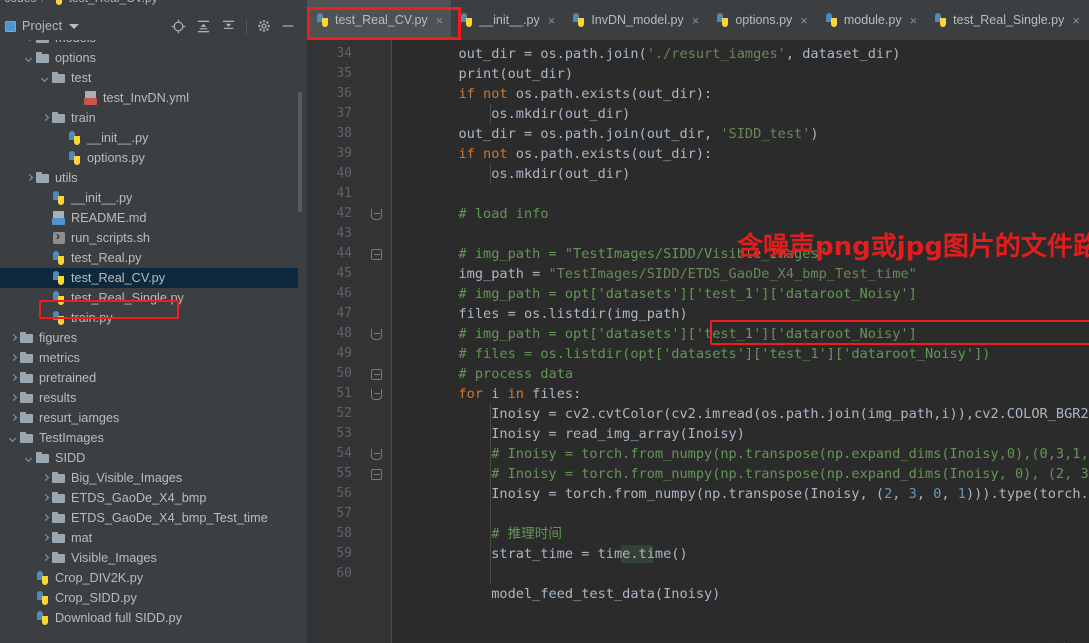  Describe the element at coordinates (113, 2) in the screenshot. I see `breadcrumb-item-file: test_Real_CV.py` at that location.